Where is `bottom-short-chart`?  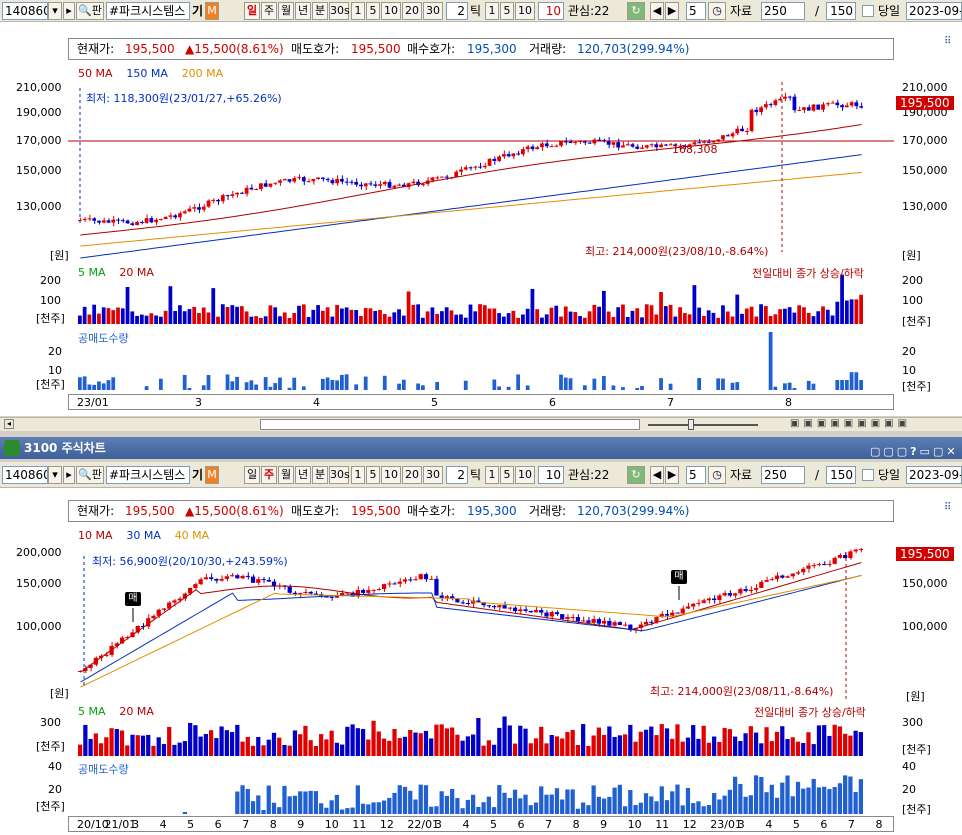
bottom-short-chart is located at coordinates (481, 787).